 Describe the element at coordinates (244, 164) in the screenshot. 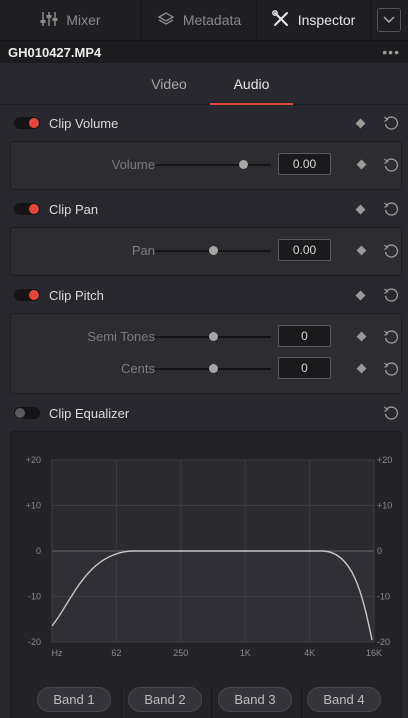

I see `volume-slider-thumb` at that location.